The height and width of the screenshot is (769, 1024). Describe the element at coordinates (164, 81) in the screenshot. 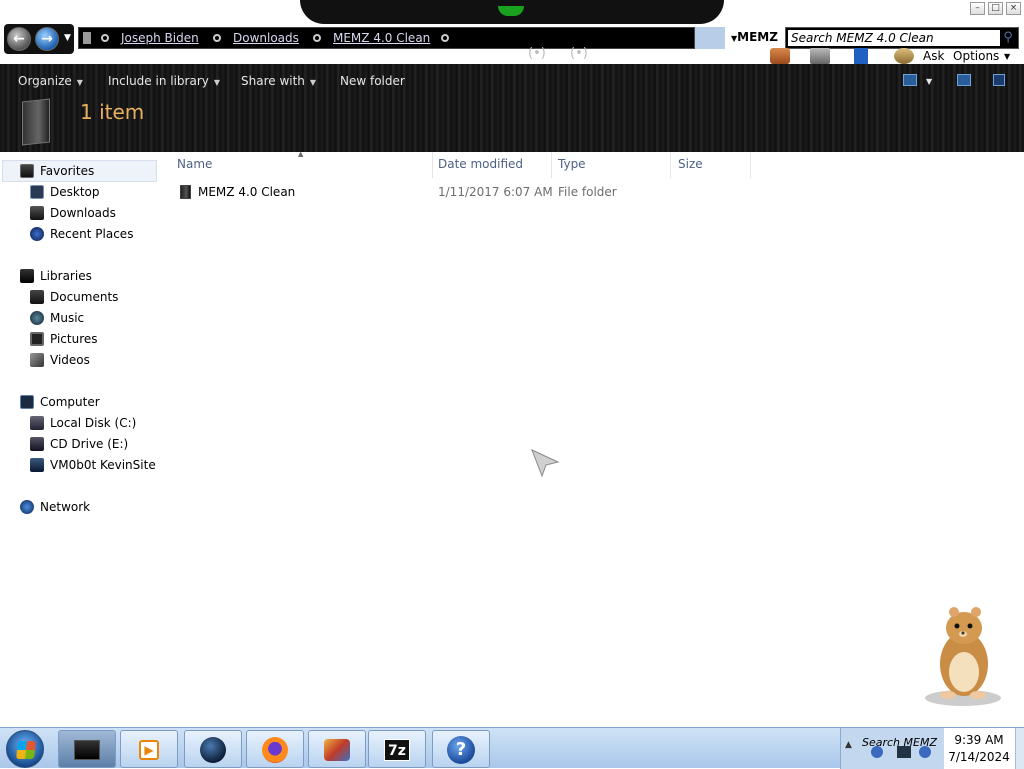

I see `include-in-library-button: Include in library ▼` at that location.